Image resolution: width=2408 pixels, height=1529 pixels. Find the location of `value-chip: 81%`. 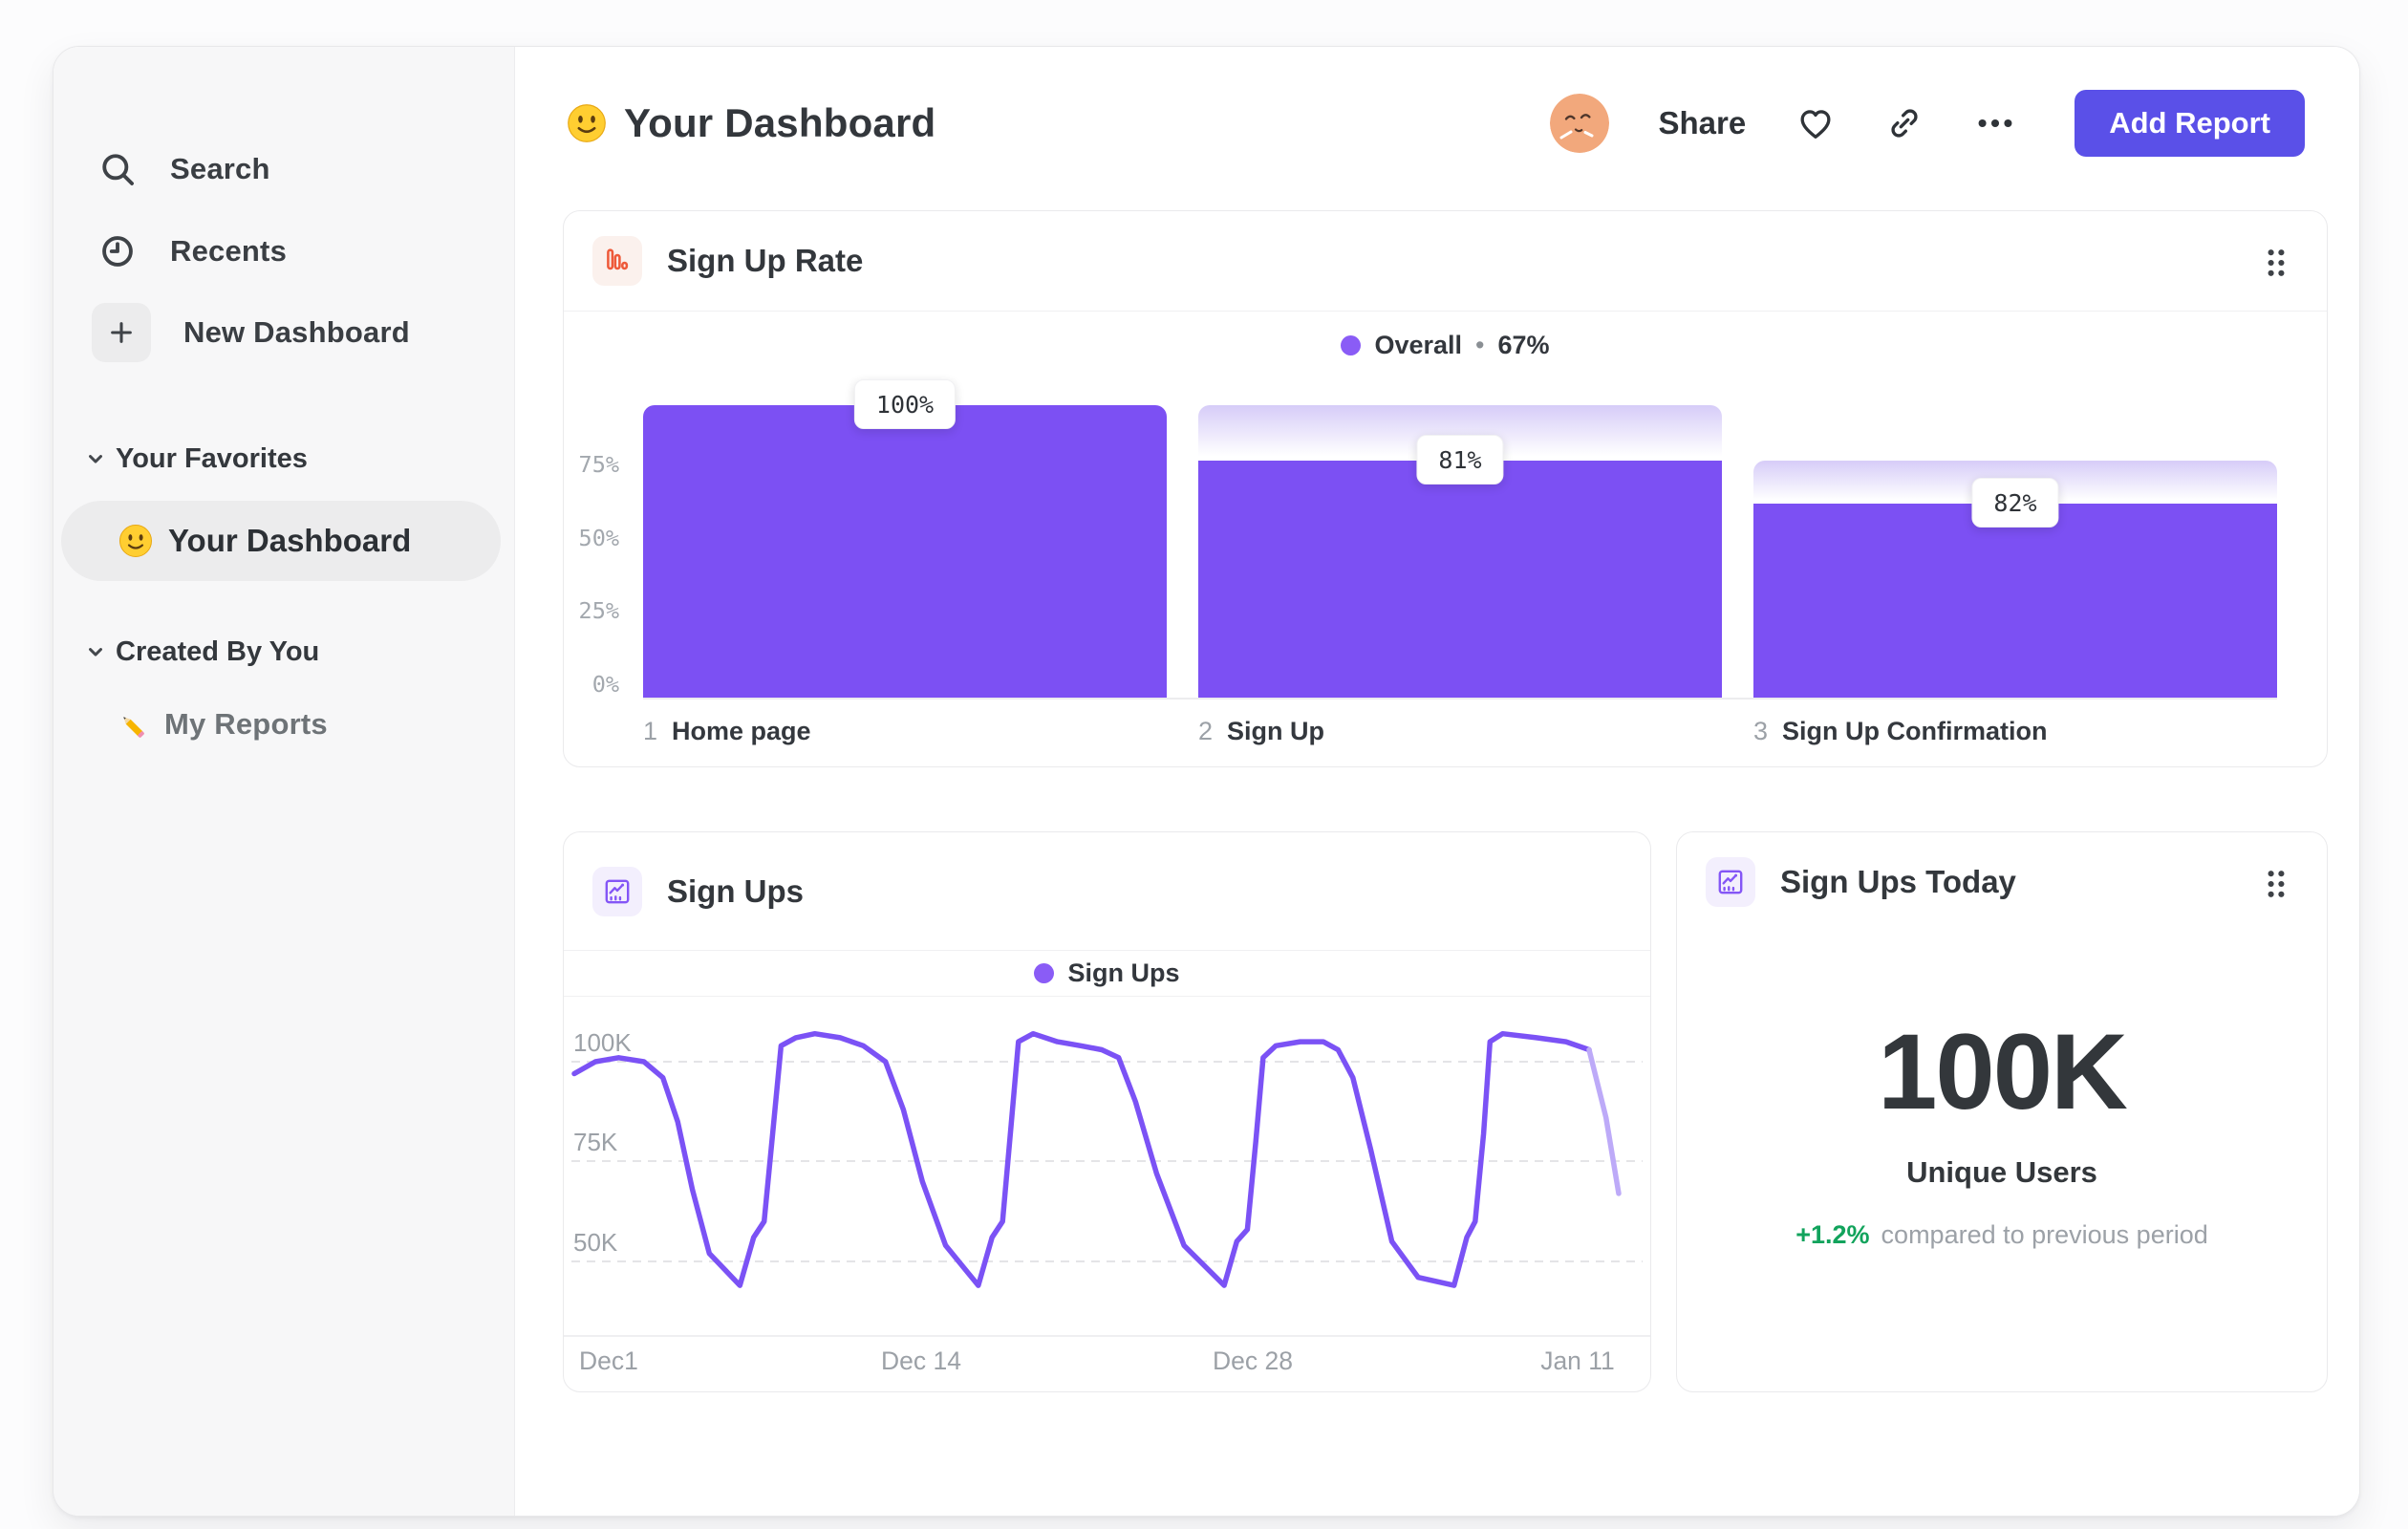

value-chip: 81% is located at coordinates (1460, 460).